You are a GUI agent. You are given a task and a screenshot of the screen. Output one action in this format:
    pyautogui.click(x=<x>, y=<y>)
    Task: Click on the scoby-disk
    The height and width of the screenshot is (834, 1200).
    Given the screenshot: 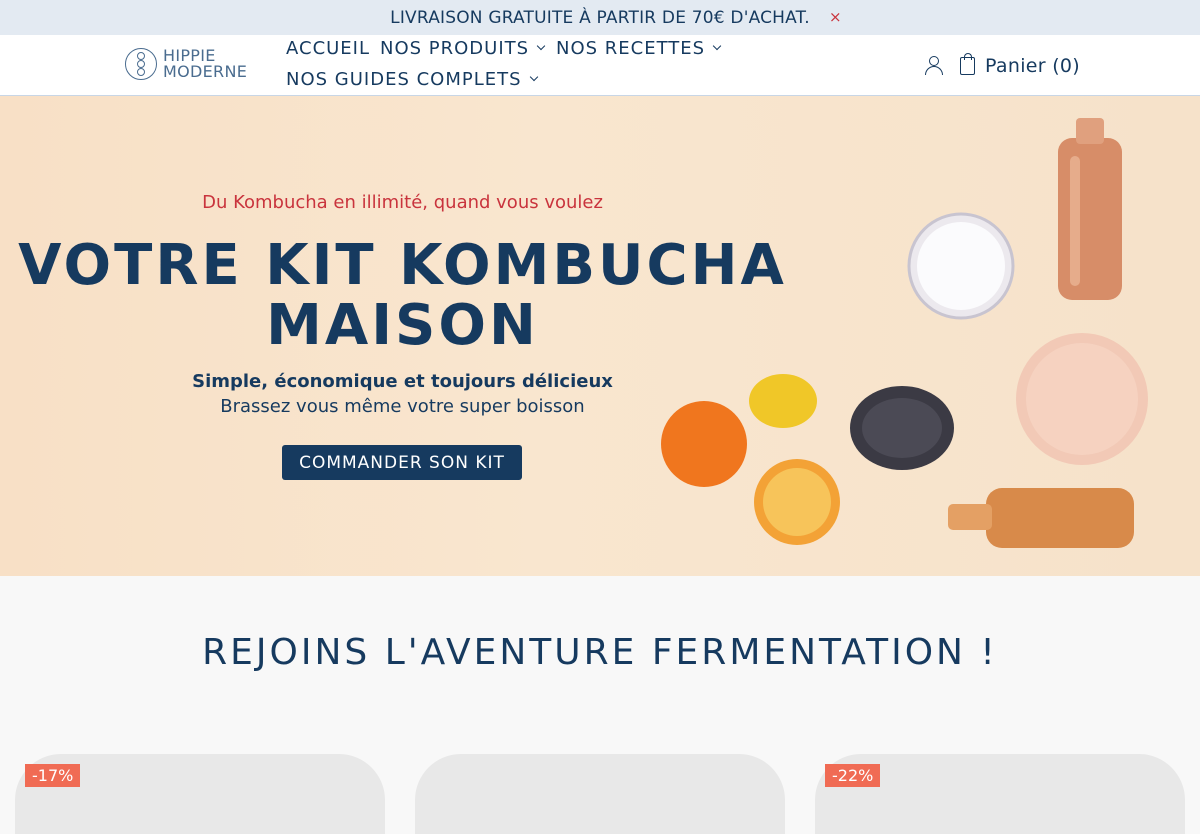 What is the action you would take?
    pyautogui.click(x=1082, y=399)
    